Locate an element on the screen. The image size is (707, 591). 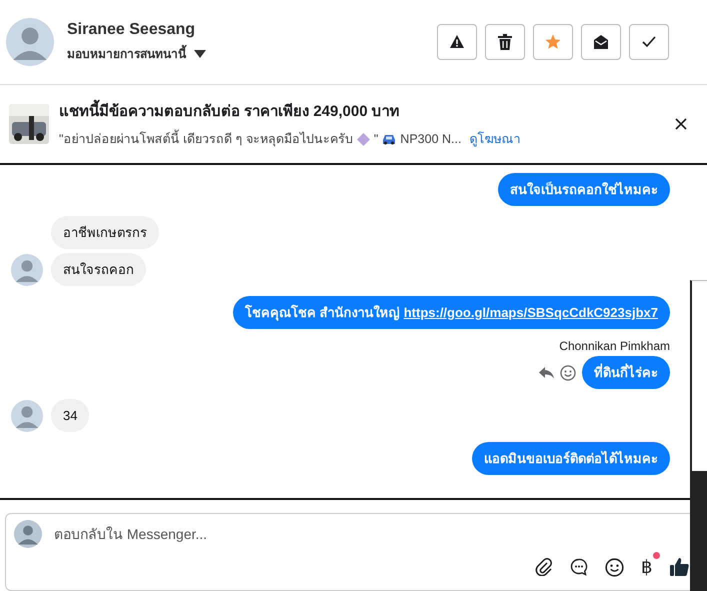
close-icon is located at coordinates (681, 124).